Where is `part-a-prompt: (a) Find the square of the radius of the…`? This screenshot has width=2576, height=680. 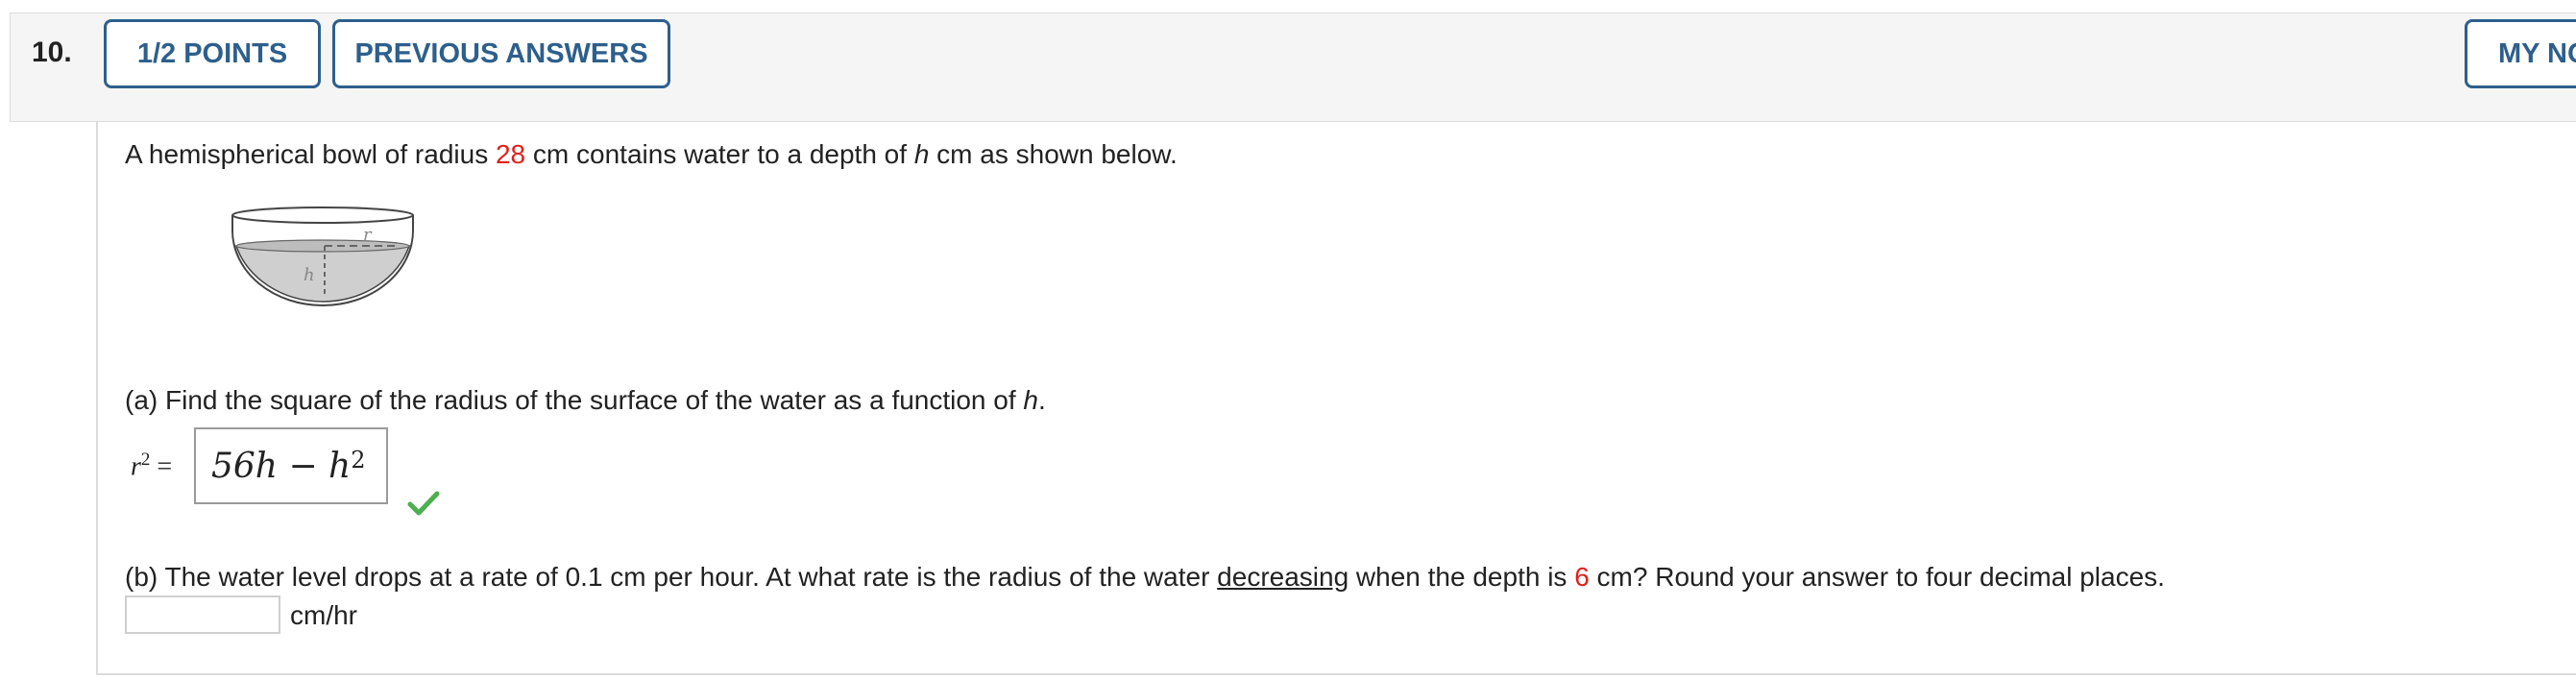
part-a-prompt: (a) Find the square of the radius of the… is located at coordinates (585, 400).